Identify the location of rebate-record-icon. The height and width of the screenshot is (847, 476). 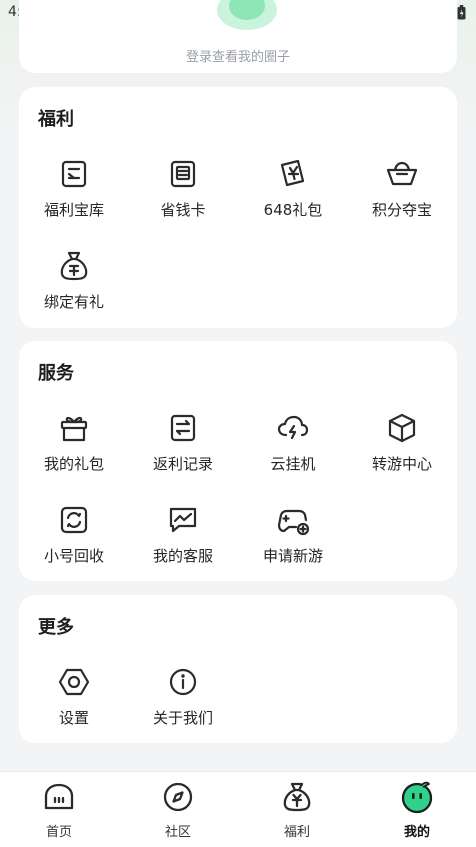
(183, 428).